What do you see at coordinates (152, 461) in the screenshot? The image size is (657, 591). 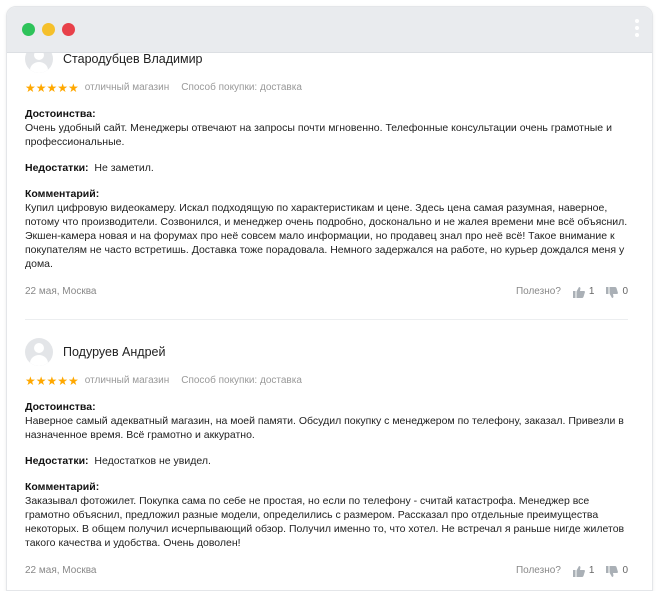 I see `cons-text: Недостатков не увидел.` at bounding box center [152, 461].